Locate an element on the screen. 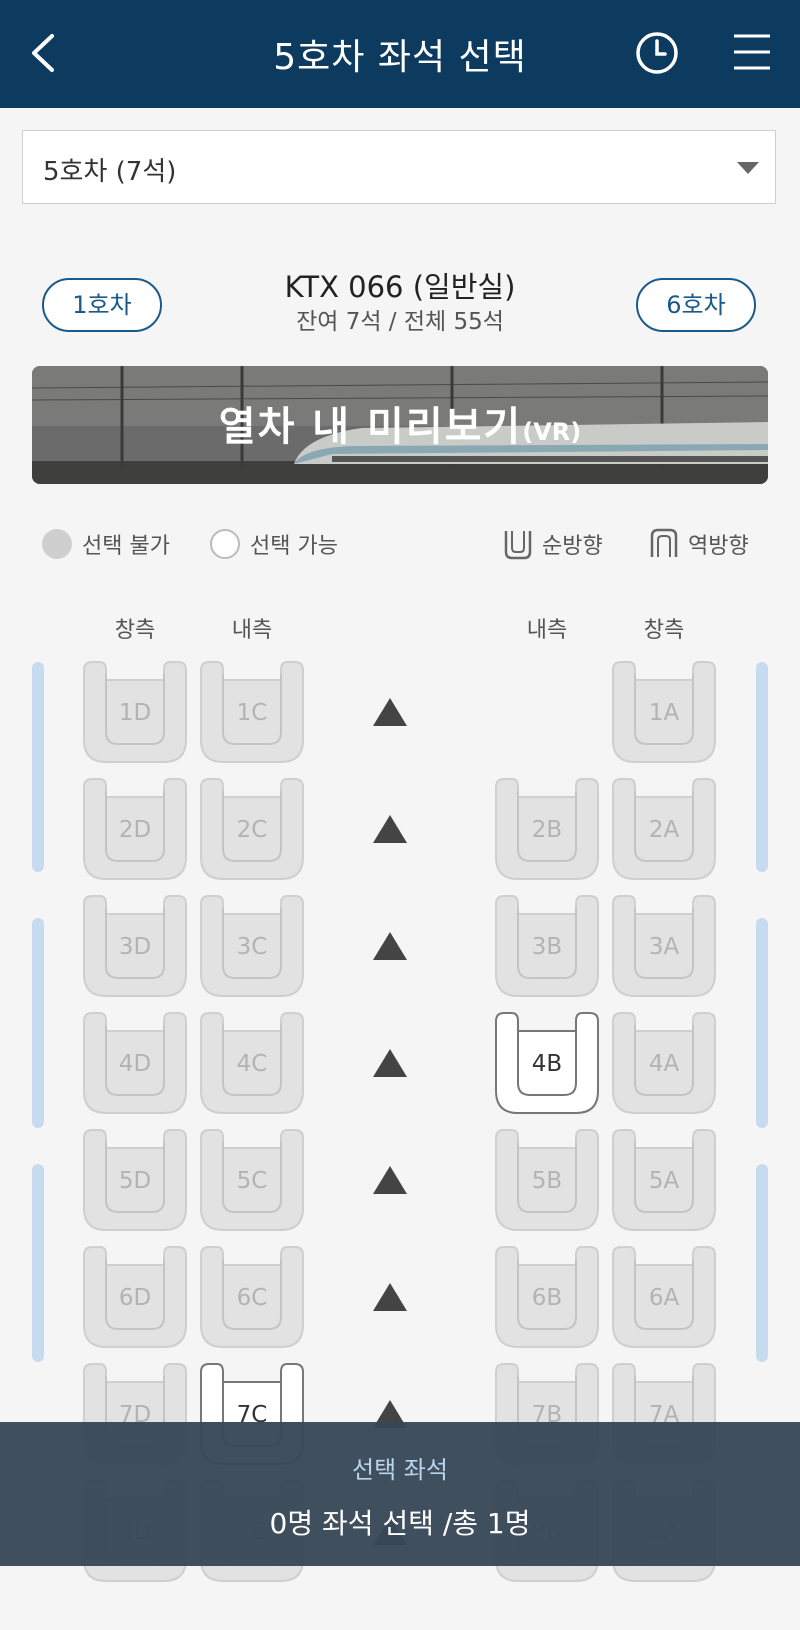  seat-6C: 6C is located at coordinates (252, 1297).